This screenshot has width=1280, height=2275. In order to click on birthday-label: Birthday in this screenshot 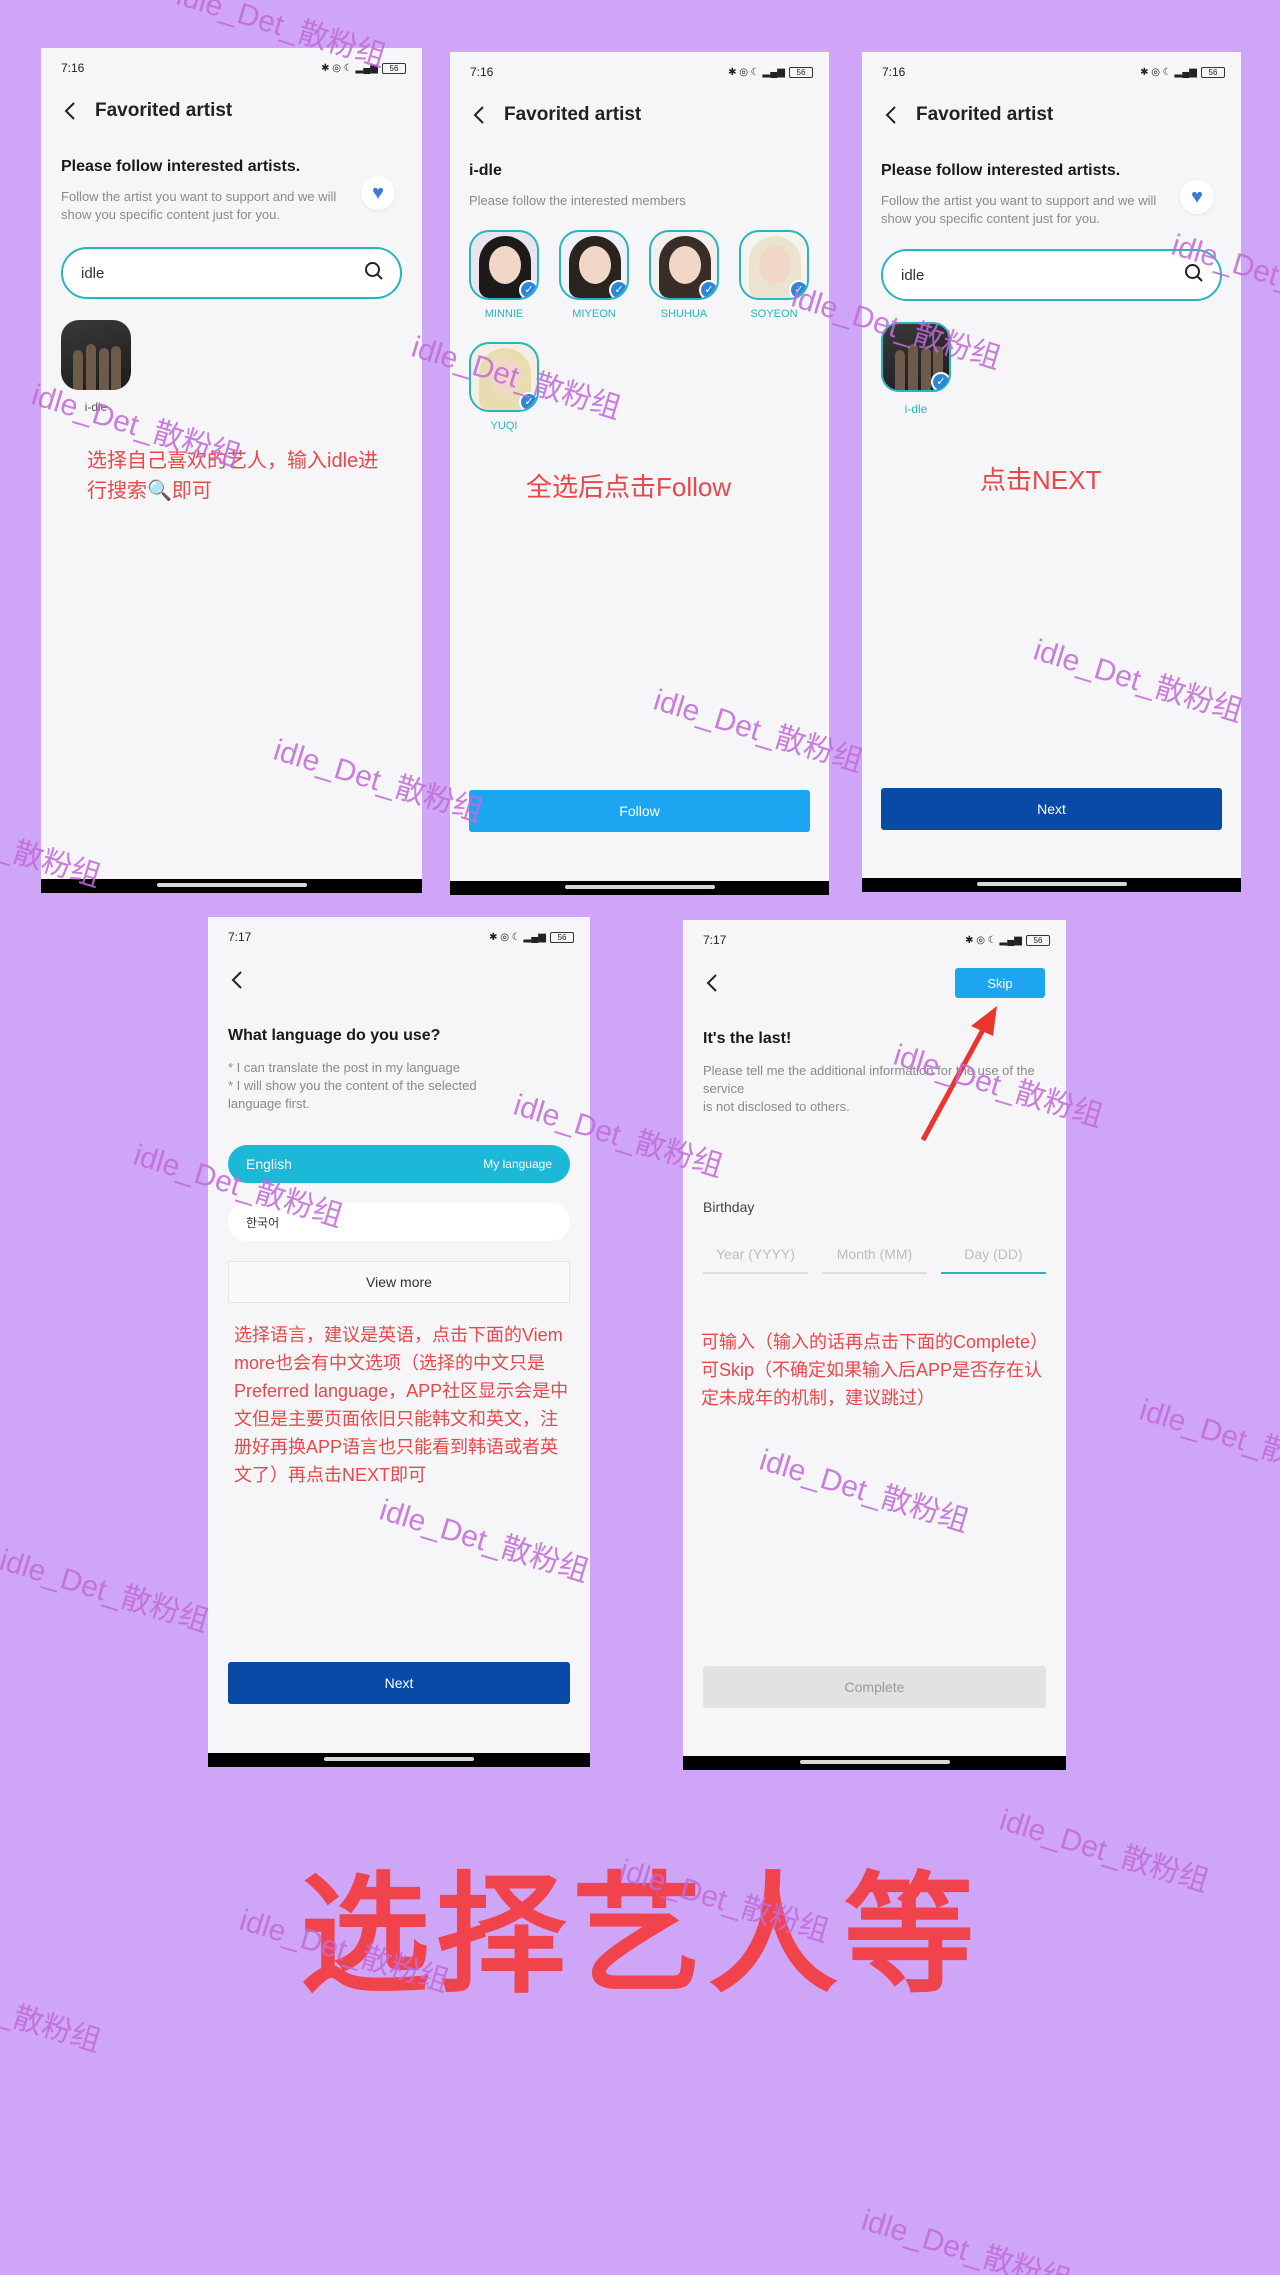, I will do `click(729, 1207)`.